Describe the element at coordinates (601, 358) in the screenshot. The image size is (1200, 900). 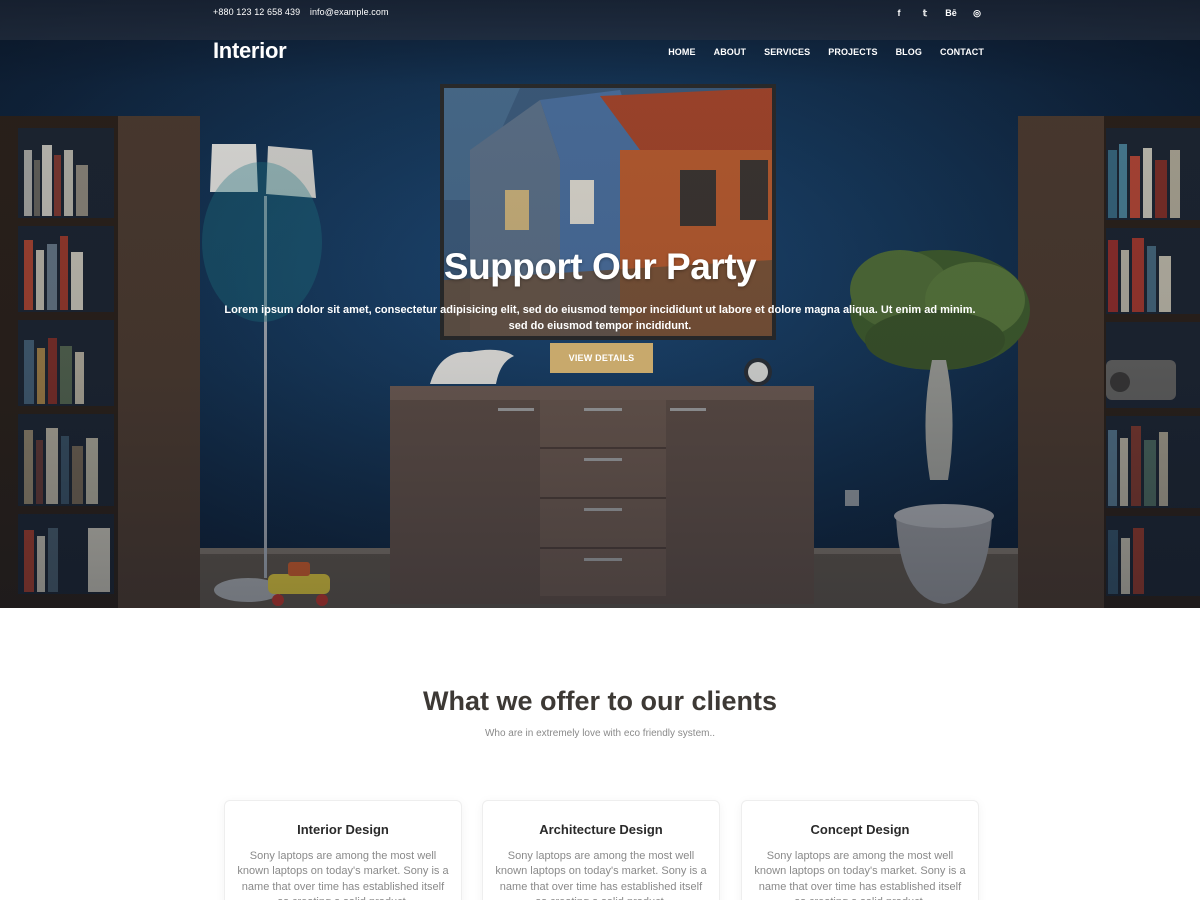
I see `view-details-button: VIEW DETAILS` at that location.